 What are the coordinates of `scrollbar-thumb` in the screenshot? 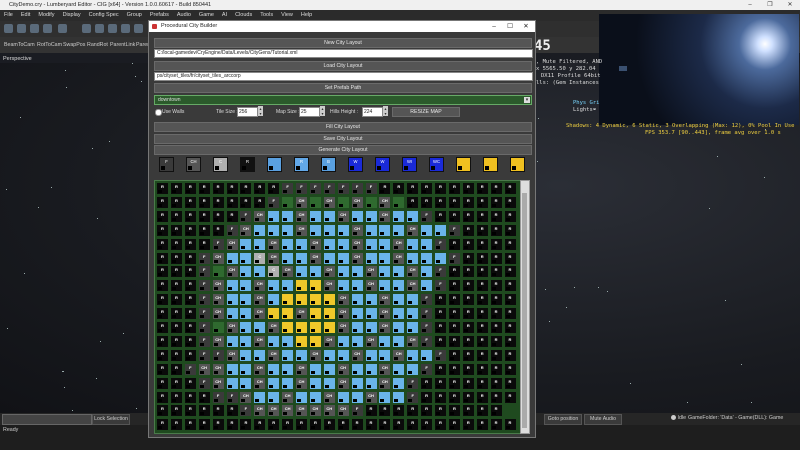 It's located at (524, 310).